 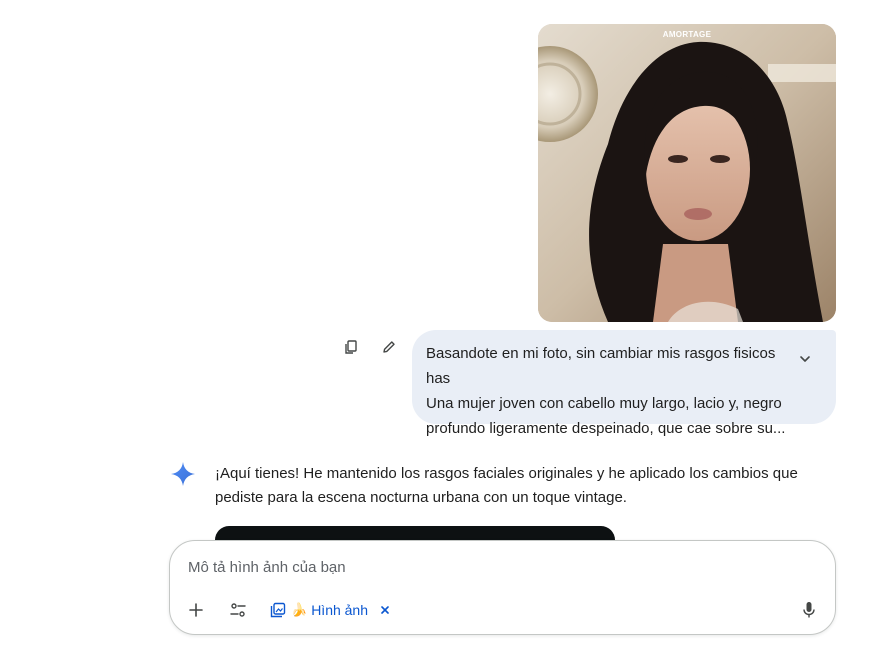 I want to click on remove-chip-button, so click(x=385, y=610).